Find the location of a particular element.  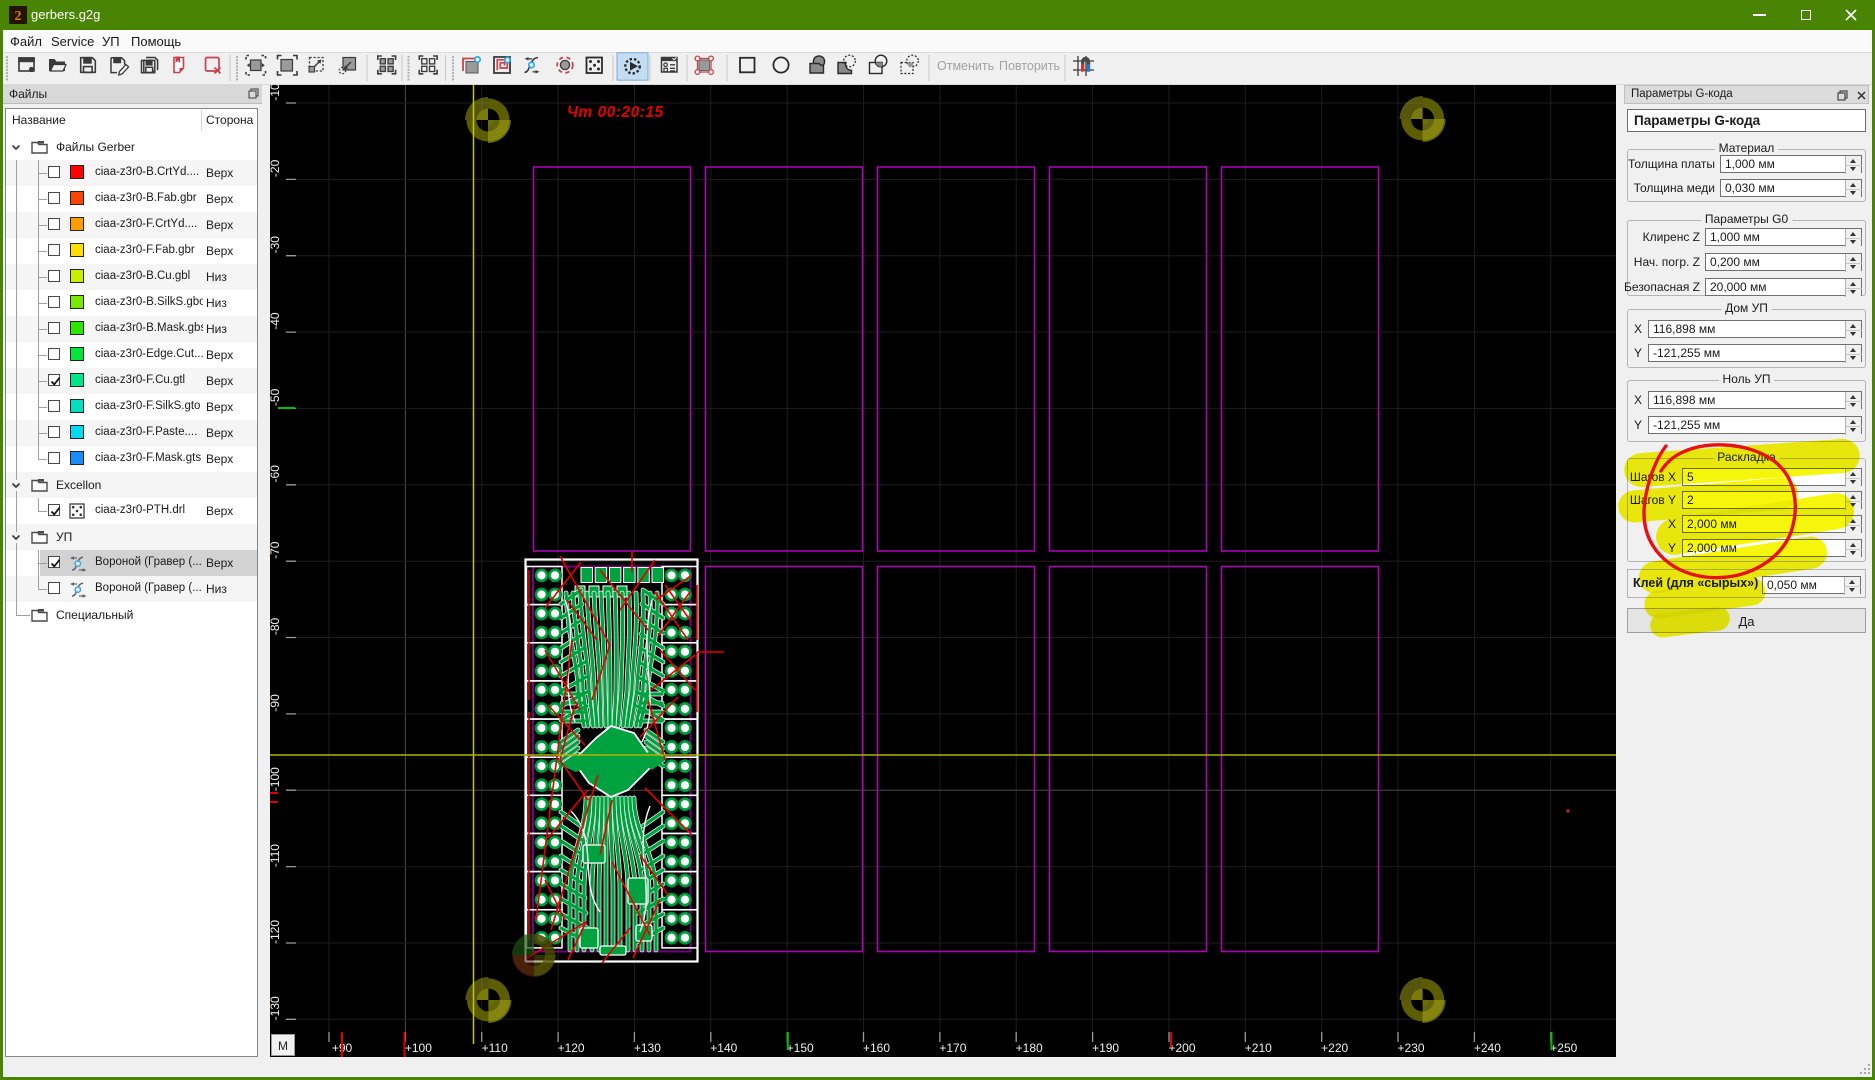

svg-text: +180 is located at coordinates (1029, 1048).